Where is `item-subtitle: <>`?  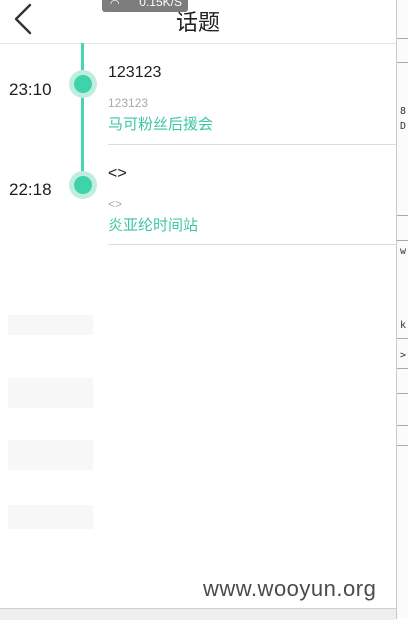
item-subtitle: <> is located at coordinates (115, 204).